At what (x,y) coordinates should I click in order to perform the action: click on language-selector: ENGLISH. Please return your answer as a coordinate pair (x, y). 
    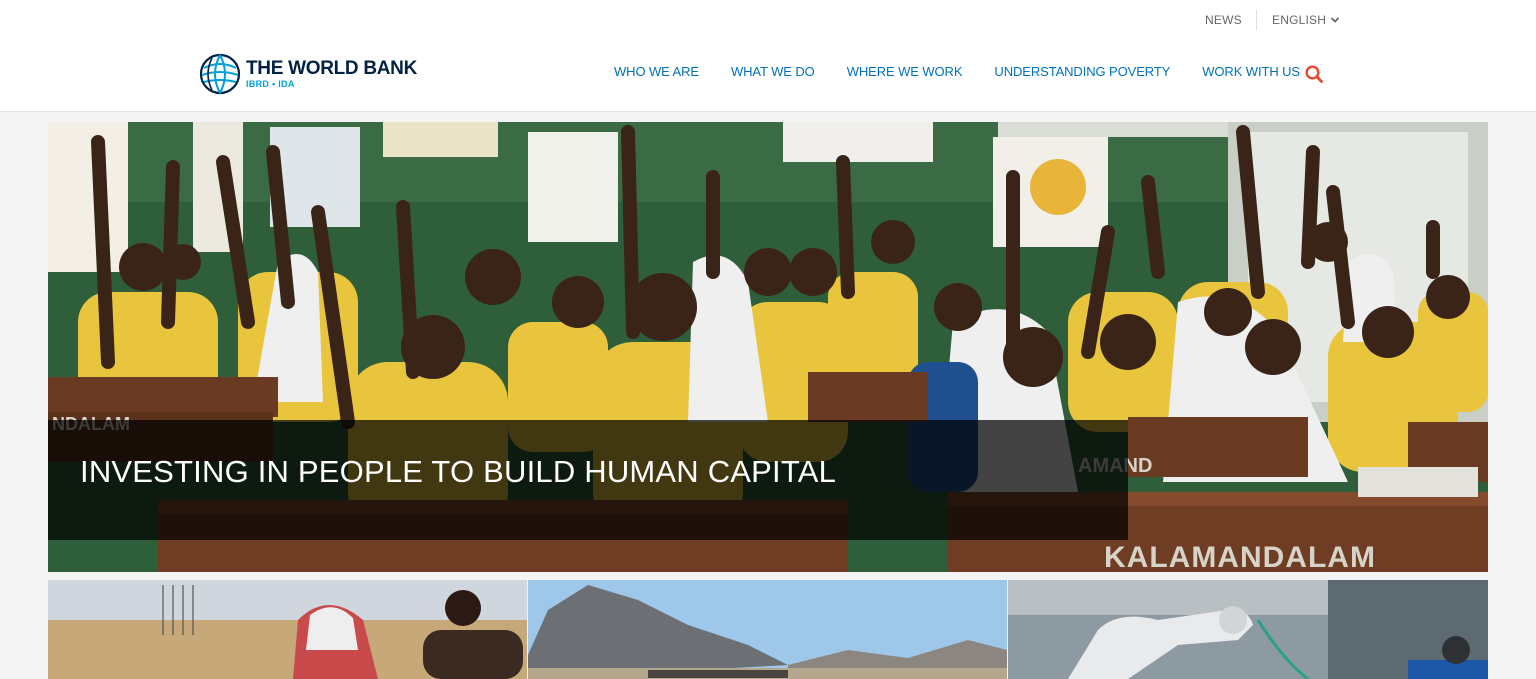
    Looking at the image, I should click on (1306, 20).